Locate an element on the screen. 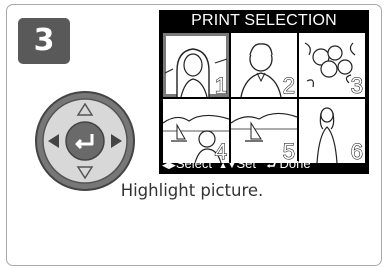  thumbnail-number: 3 is located at coordinates (356, 85).